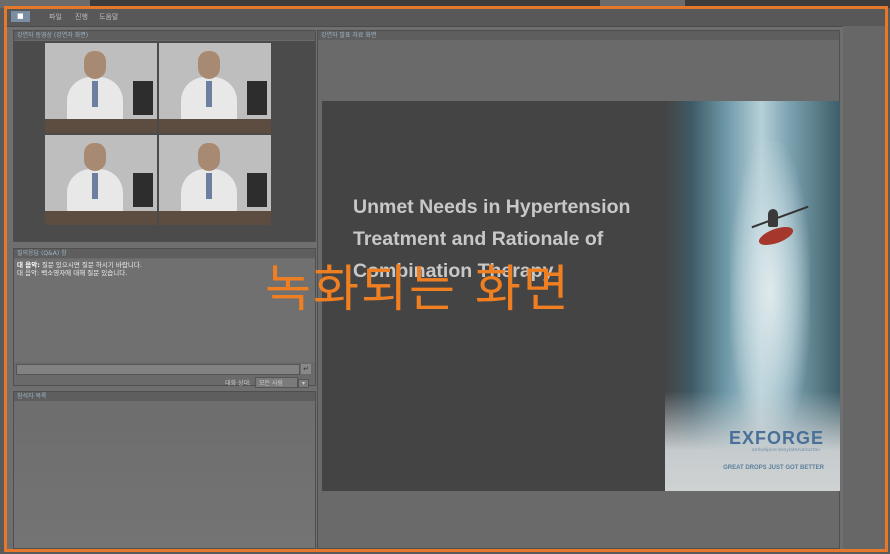 Image resolution: width=890 pixels, height=554 pixels. I want to click on brand-subtitle: amlodipine besylate/valsartan, so click(785, 450).